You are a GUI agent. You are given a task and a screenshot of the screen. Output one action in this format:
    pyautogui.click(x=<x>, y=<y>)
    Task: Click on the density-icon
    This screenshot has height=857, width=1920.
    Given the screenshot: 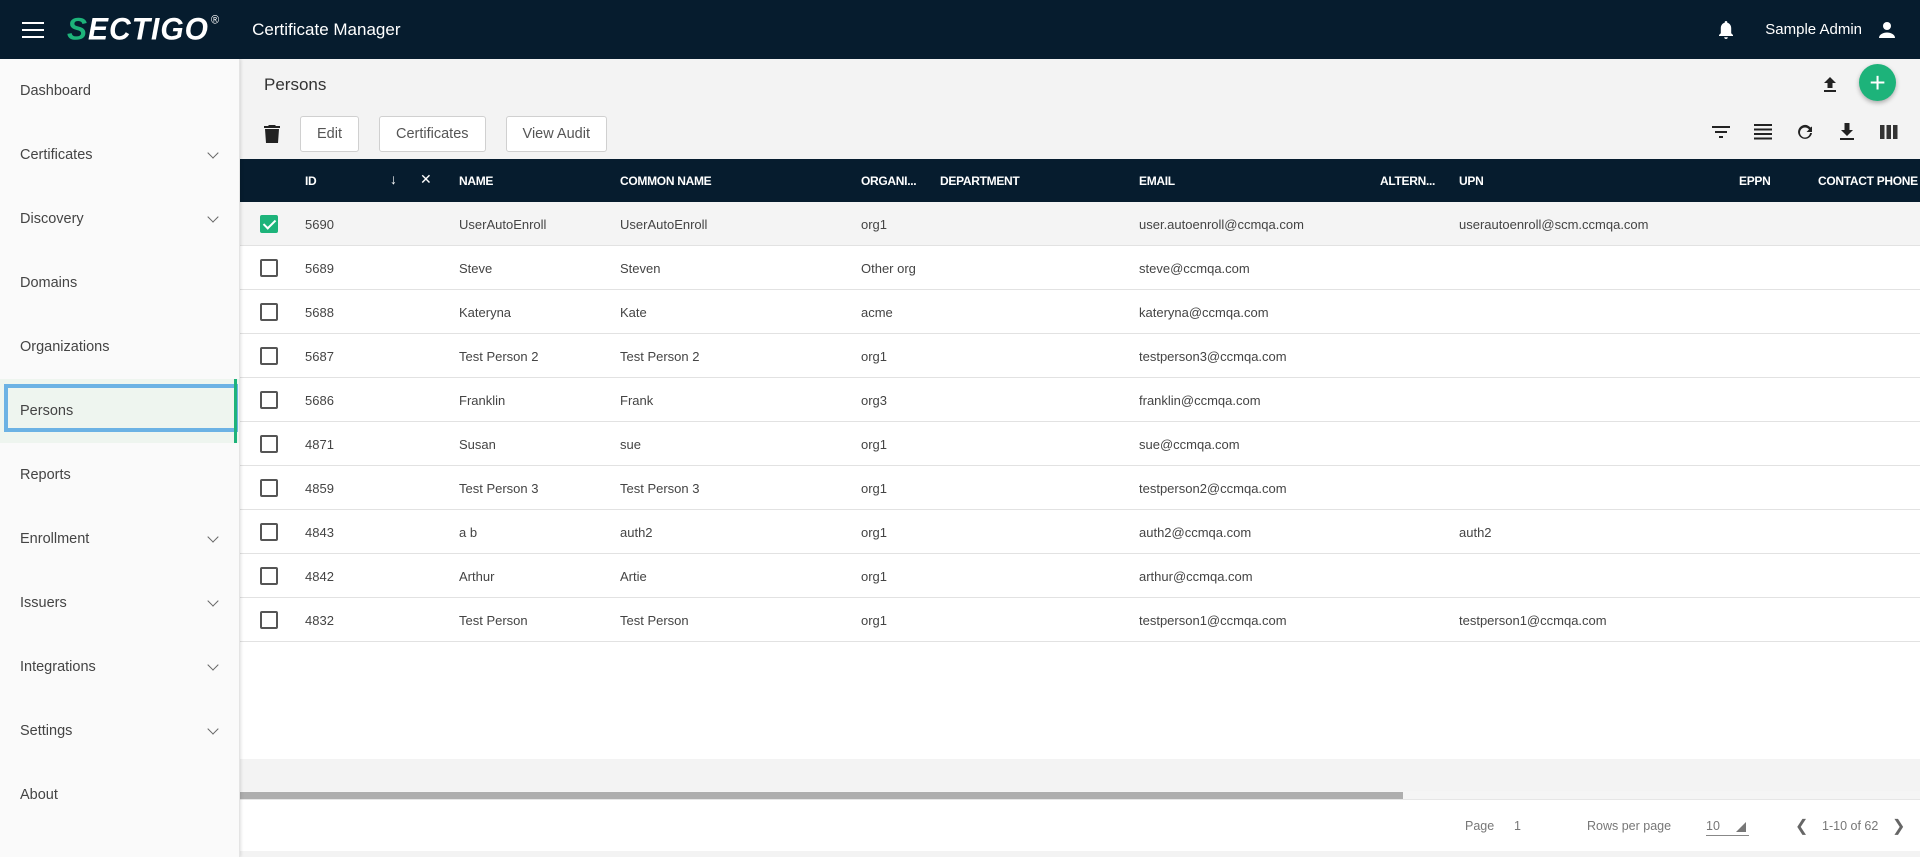 What is the action you would take?
    pyautogui.click(x=1763, y=132)
    